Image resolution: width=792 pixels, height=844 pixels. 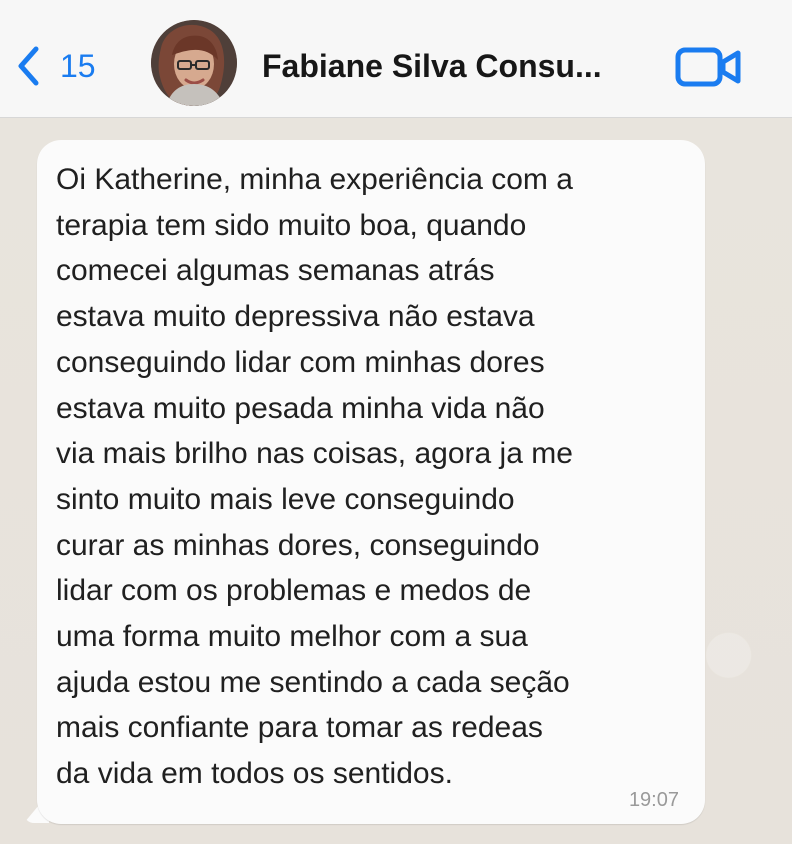 What do you see at coordinates (653, 800) in the screenshot?
I see `message-time: 19:07` at bounding box center [653, 800].